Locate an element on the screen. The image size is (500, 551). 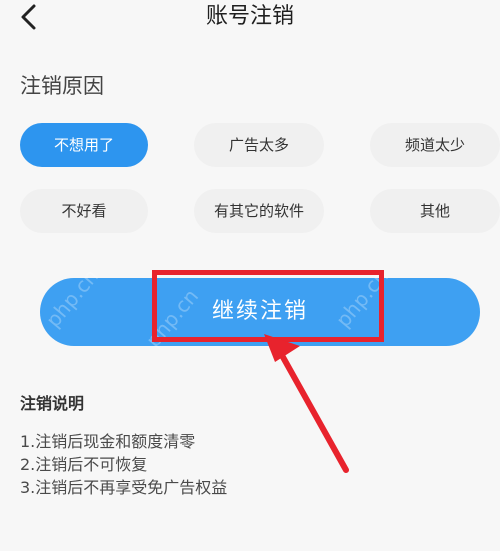
note-item: 1.注销后现金和额度清零 is located at coordinates (108, 441).